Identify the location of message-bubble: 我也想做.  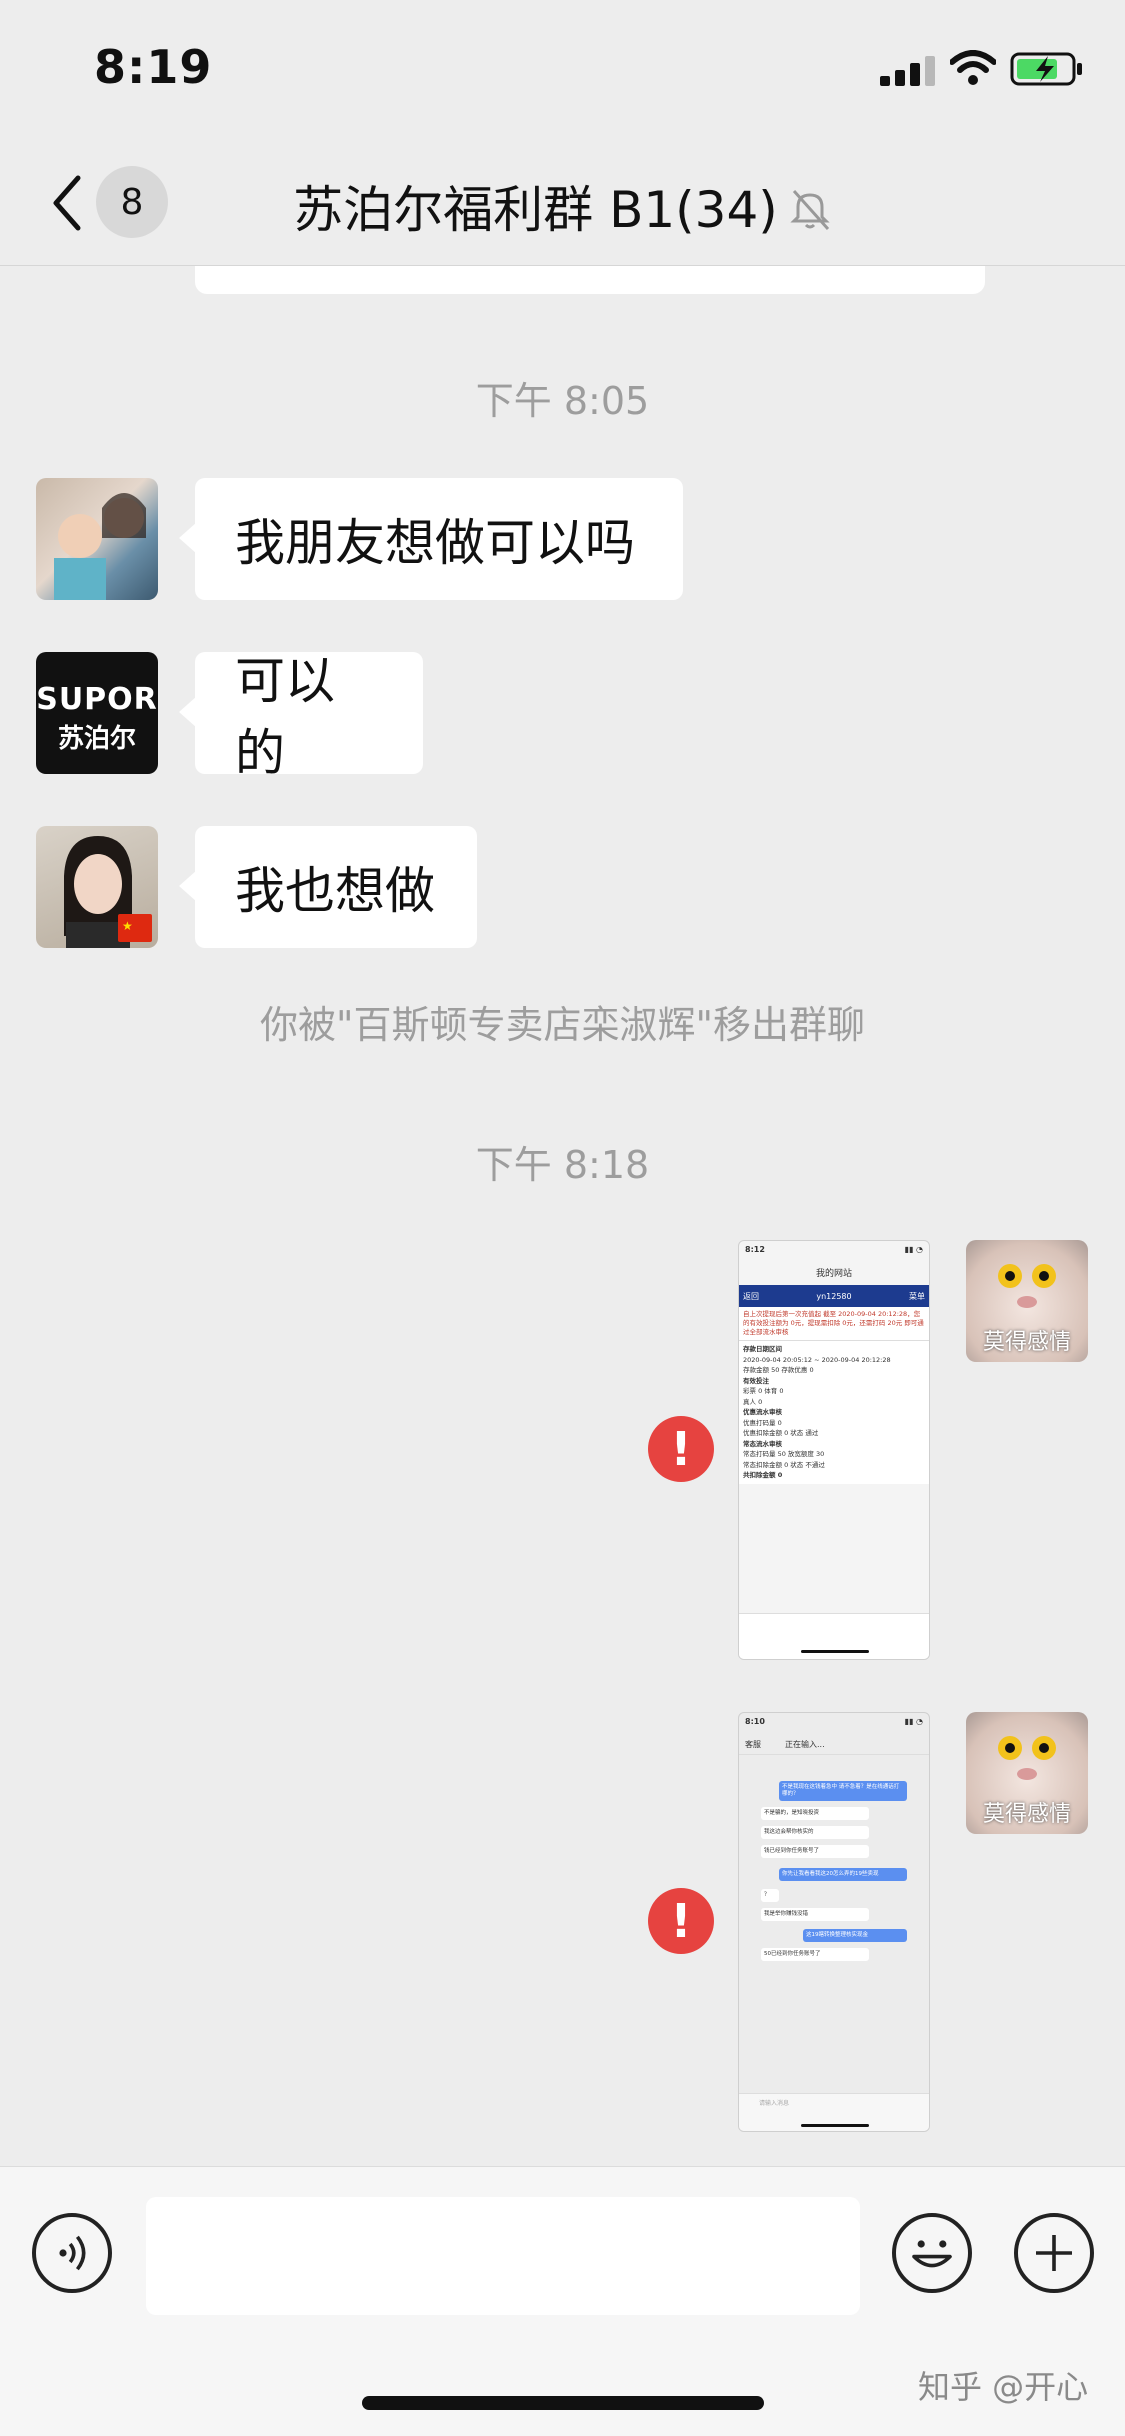
(328, 887).